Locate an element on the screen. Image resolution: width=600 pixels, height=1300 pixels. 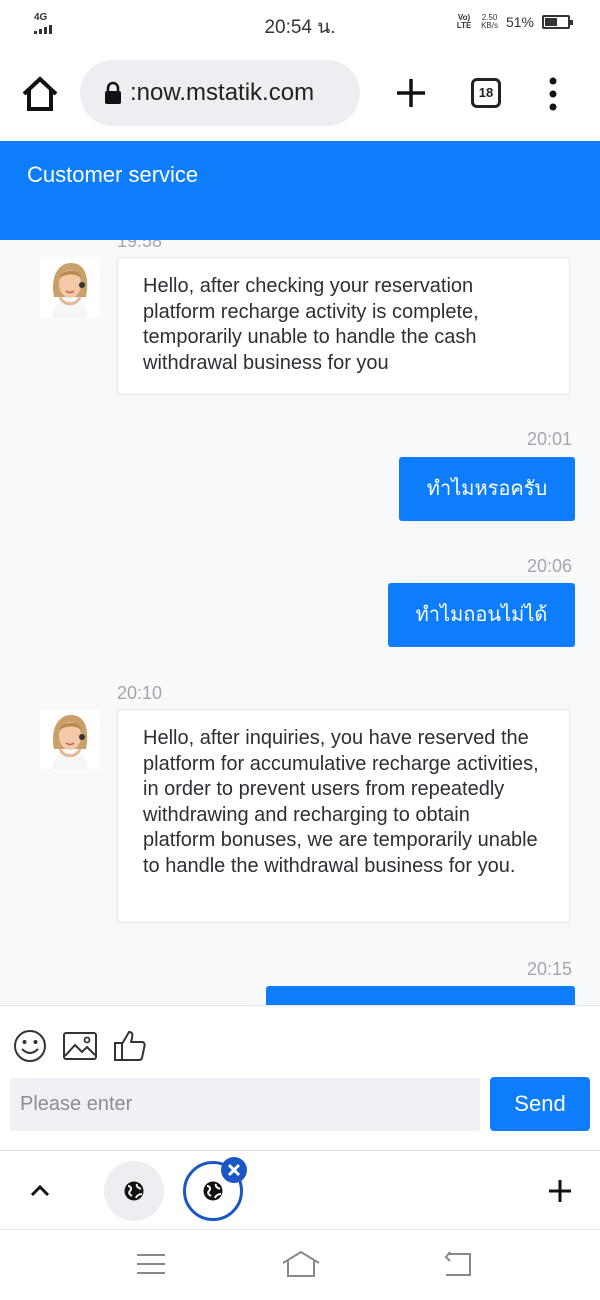
close-tab-button is located at coordinates (234, 1170).